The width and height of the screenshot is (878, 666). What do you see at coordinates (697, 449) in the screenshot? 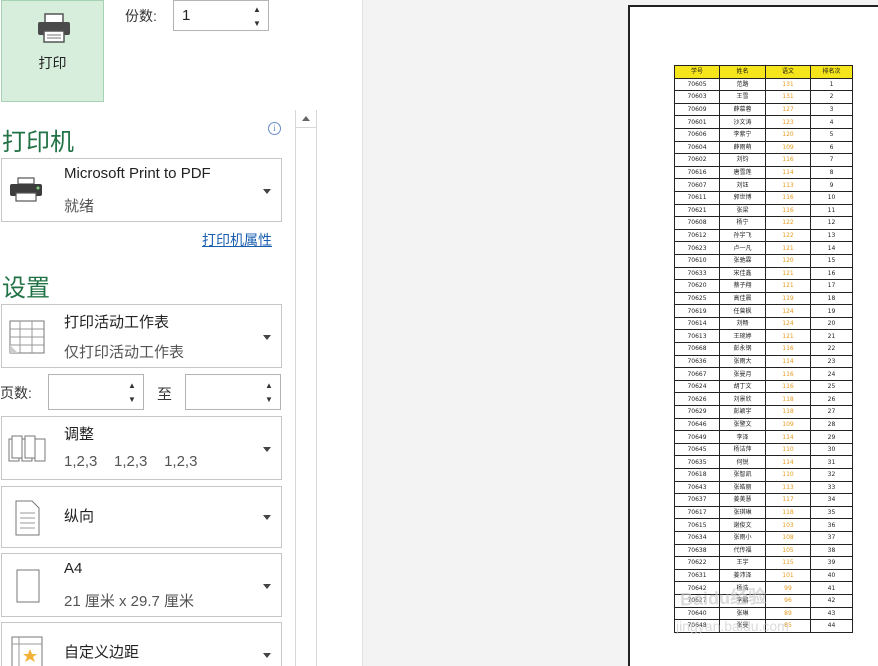
I see `table-cell: 70645` at bounding box center [697, 449].